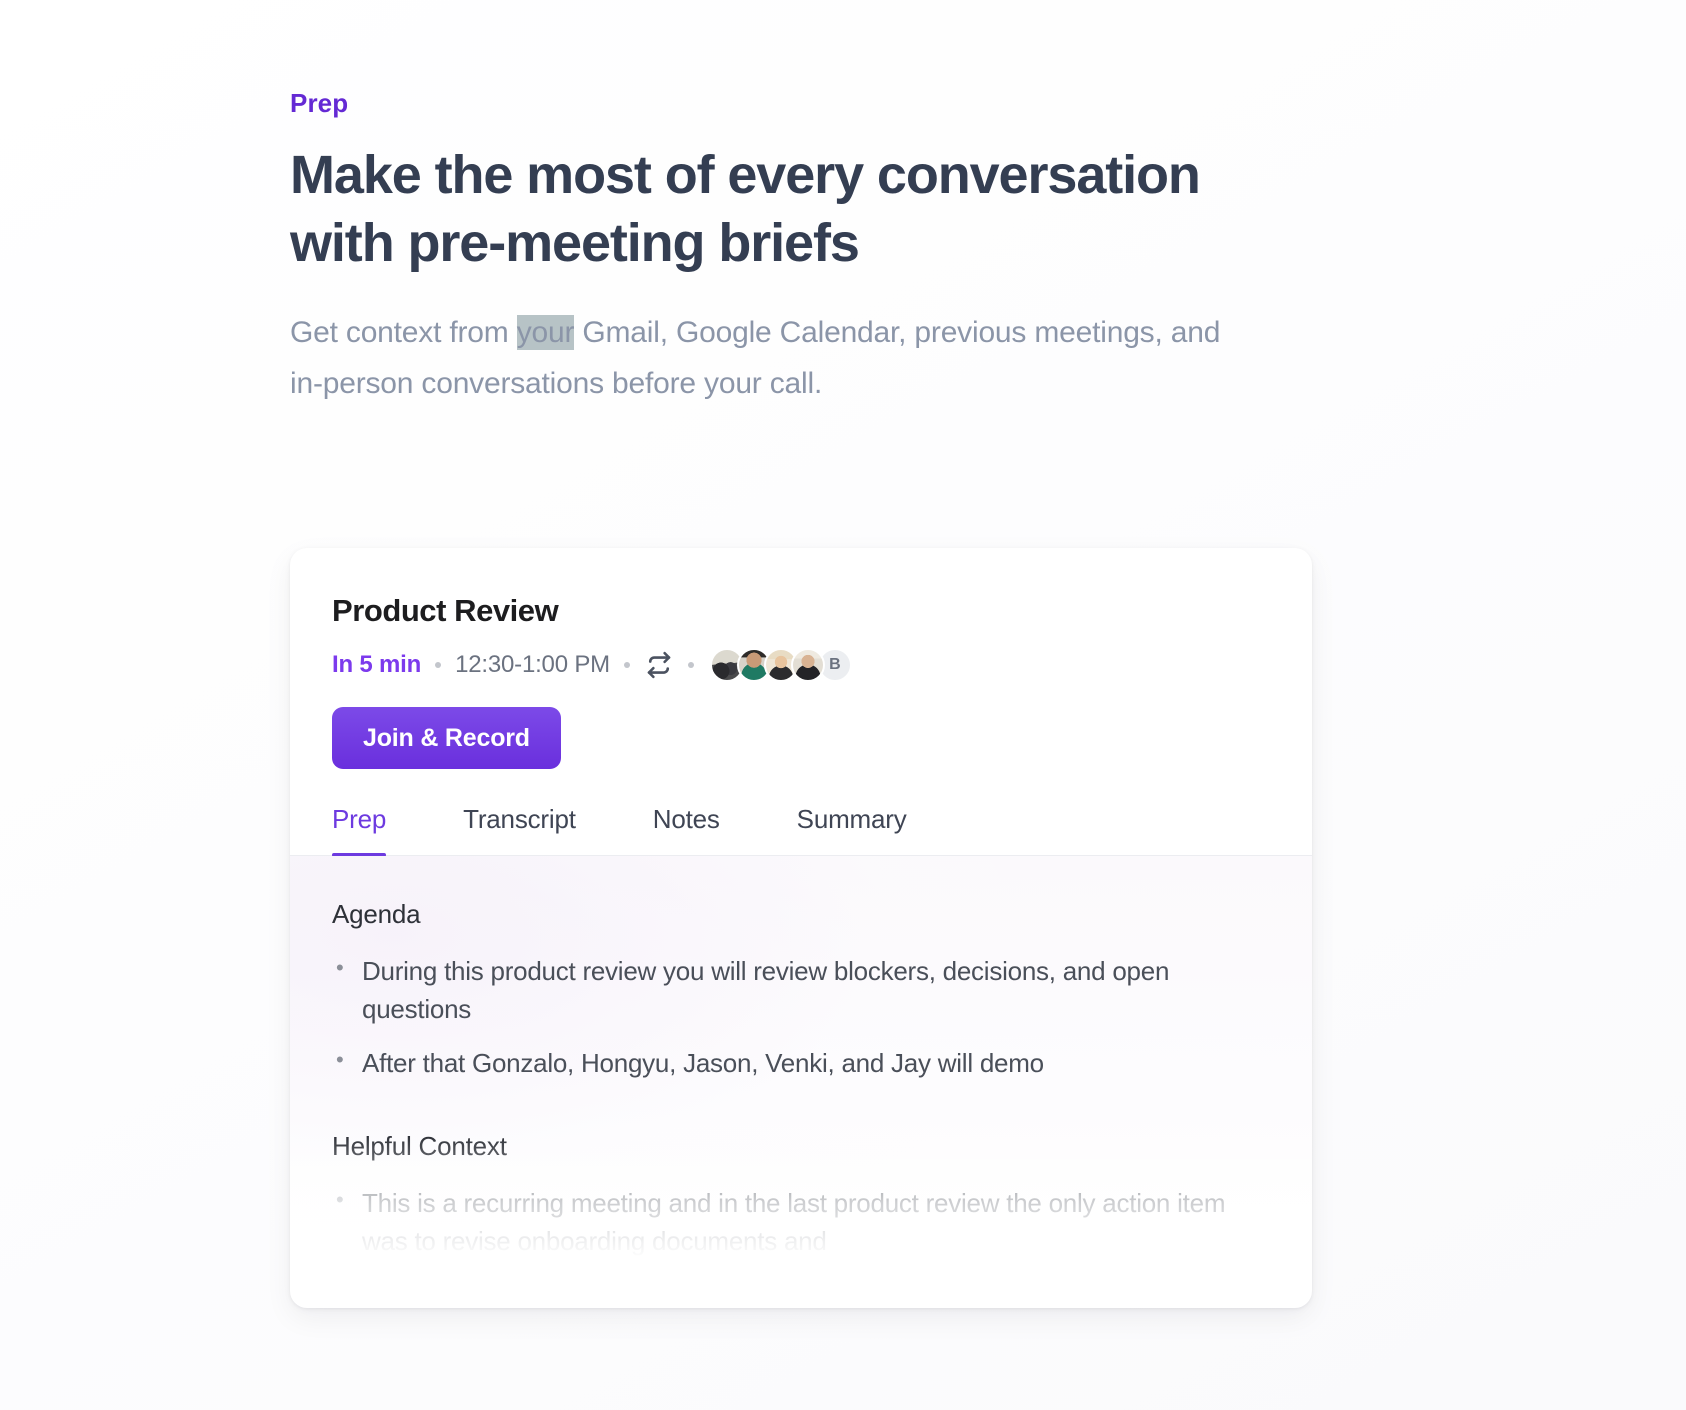  I want to click on meeting-starts-in: In 5 min, so click(377, 665).